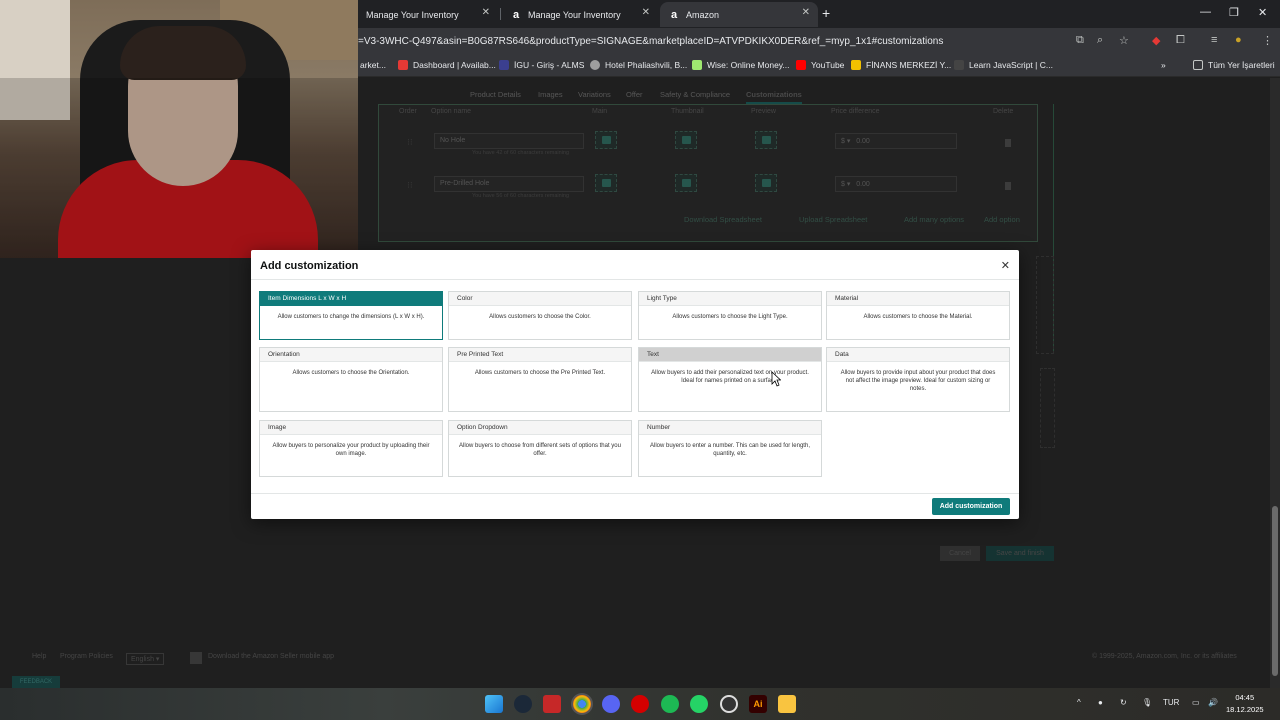 This screenshot has height=720, width=1280. What do you see at coordinates (1234, 12) in the screenshot?
I see `restore-icon: ❐` at bounding box center [1234, 12].